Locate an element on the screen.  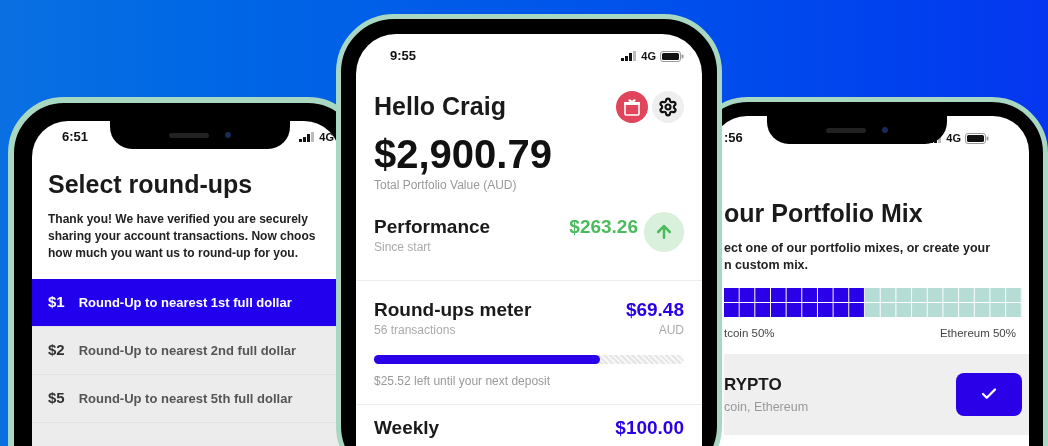
portfolio-value-label: Total Portfolio Value (AUD) is located at coordinates (446, 185).